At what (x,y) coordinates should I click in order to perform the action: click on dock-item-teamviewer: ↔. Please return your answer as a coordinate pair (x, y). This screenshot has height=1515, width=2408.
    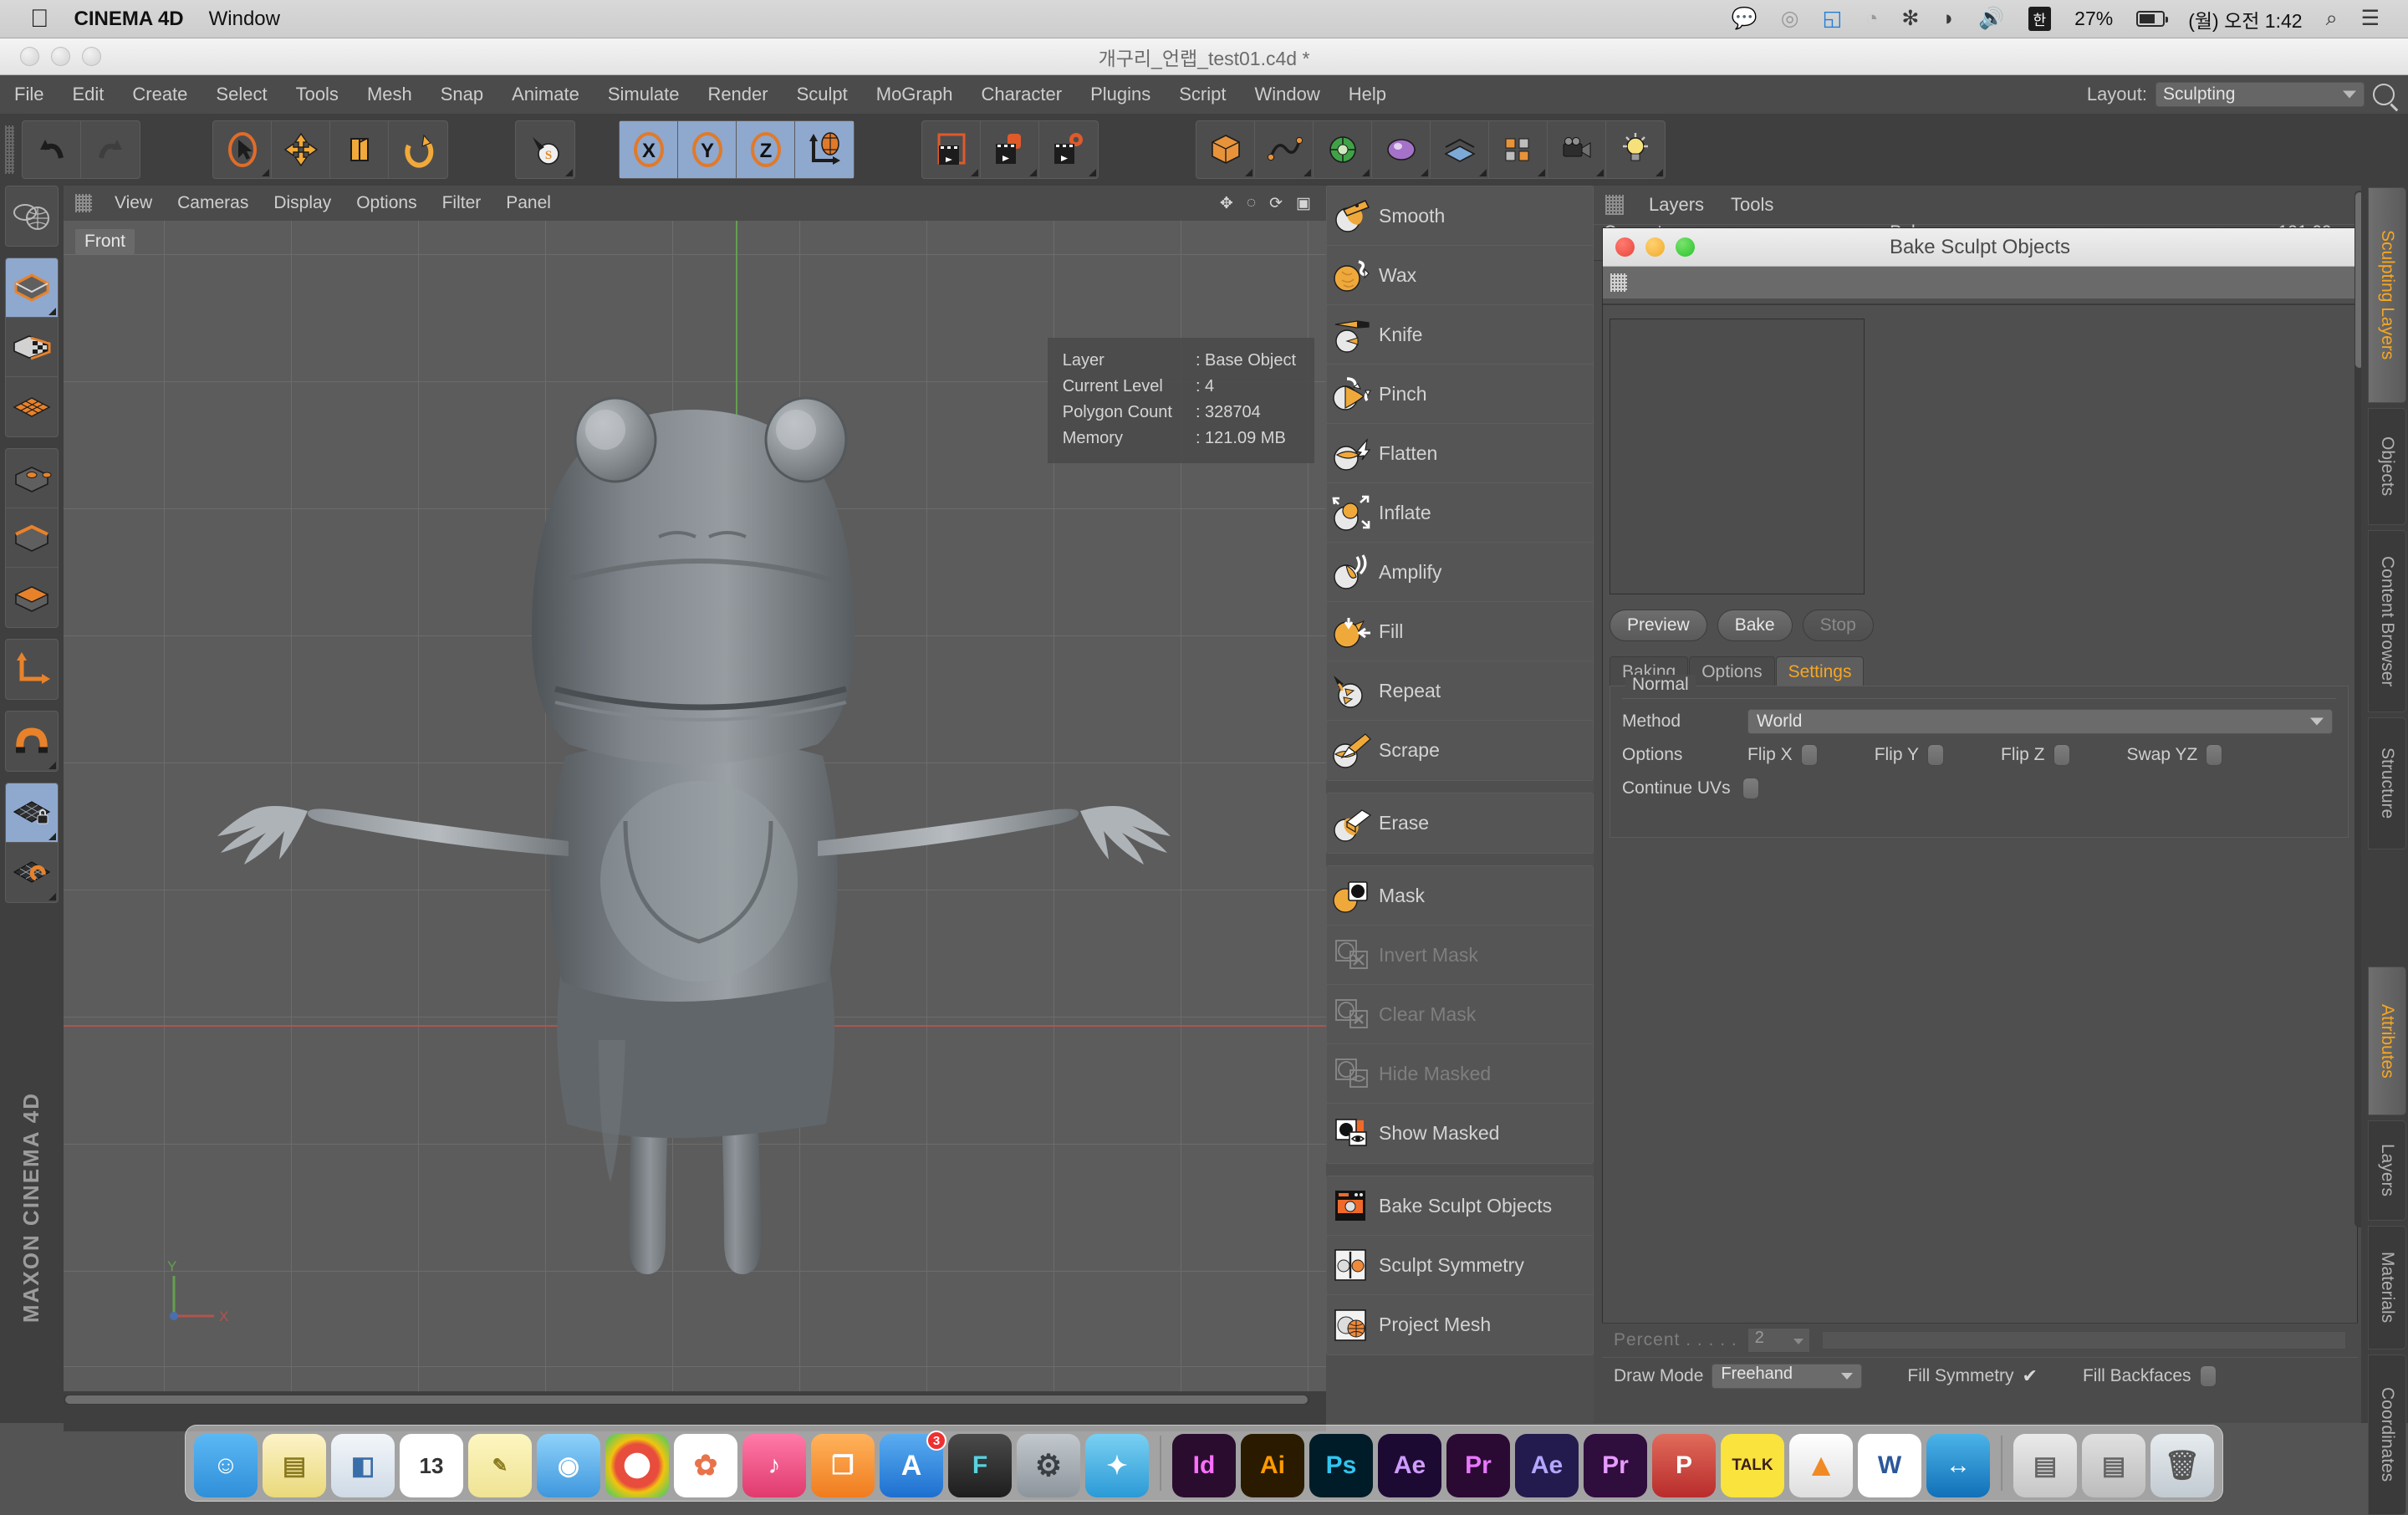
    Looking at the image, I should click on (1958, 1465).